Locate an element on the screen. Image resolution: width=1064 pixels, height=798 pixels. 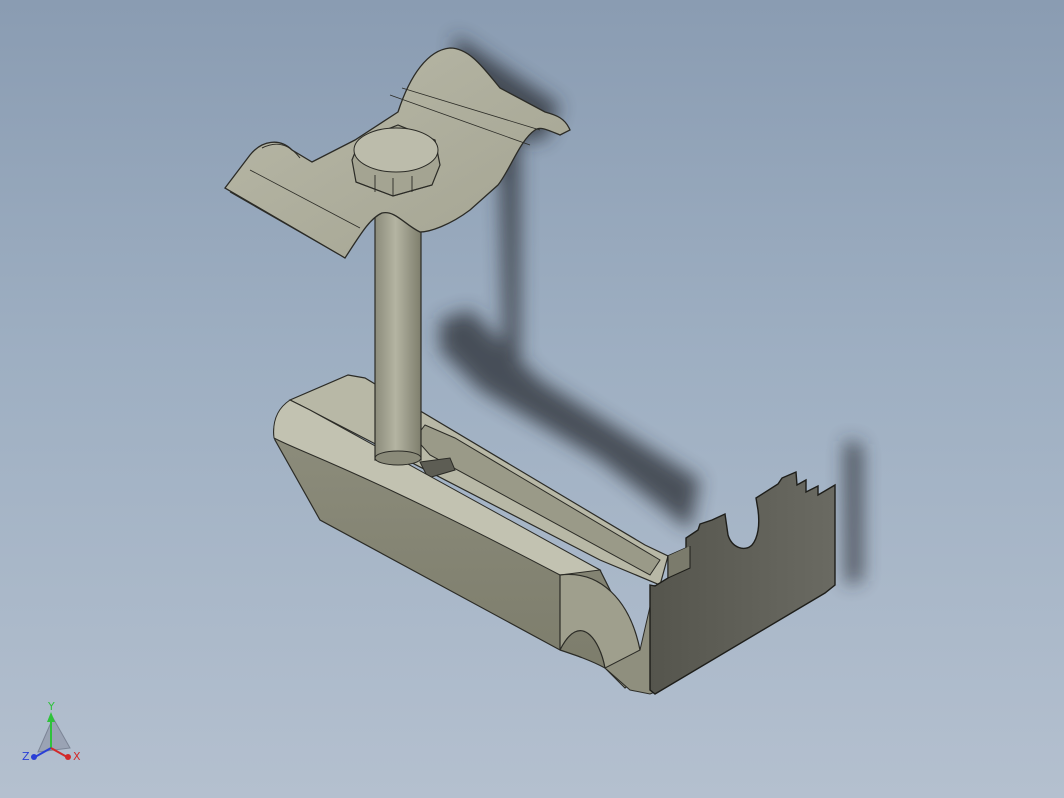
threaded-rod is located at coordinates (398, 335).